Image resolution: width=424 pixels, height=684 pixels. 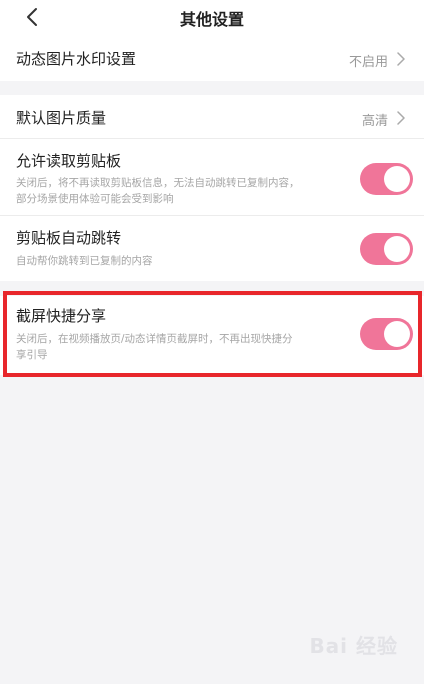 I want to click on top-bar: 其他设置, so click(x=212, y=17).